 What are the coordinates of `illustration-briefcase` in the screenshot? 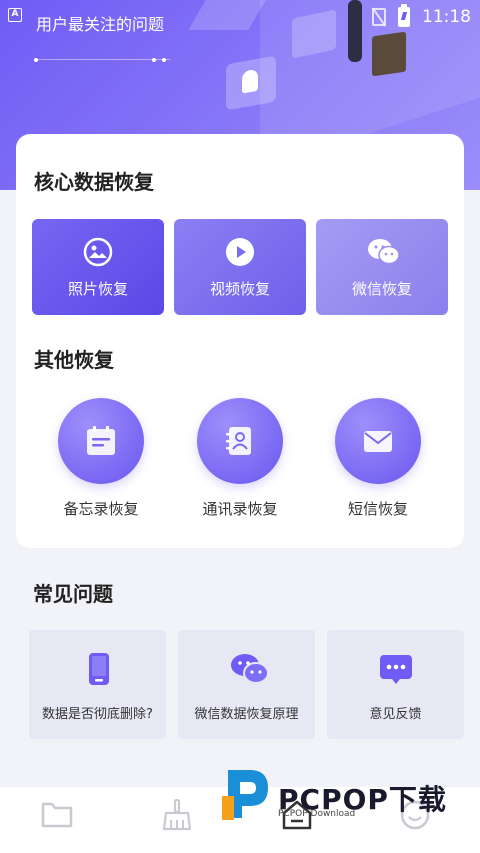 It's located at (389, 54).